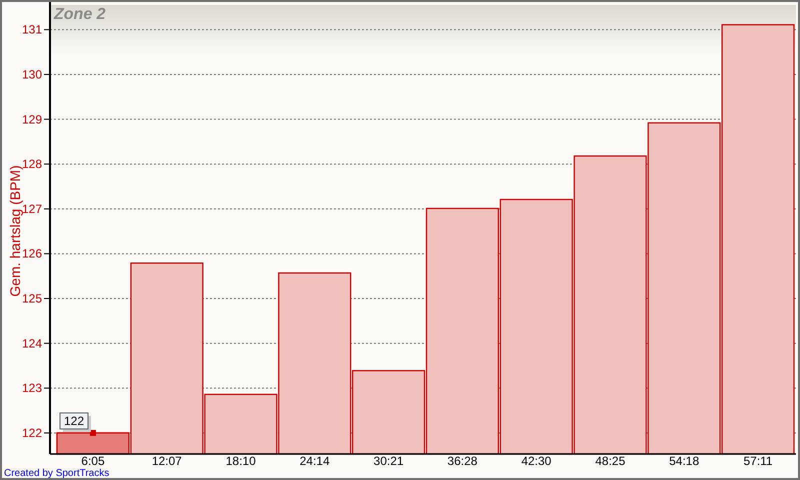  I want to click on x-tick-label: 24:14, so click(315, 461).